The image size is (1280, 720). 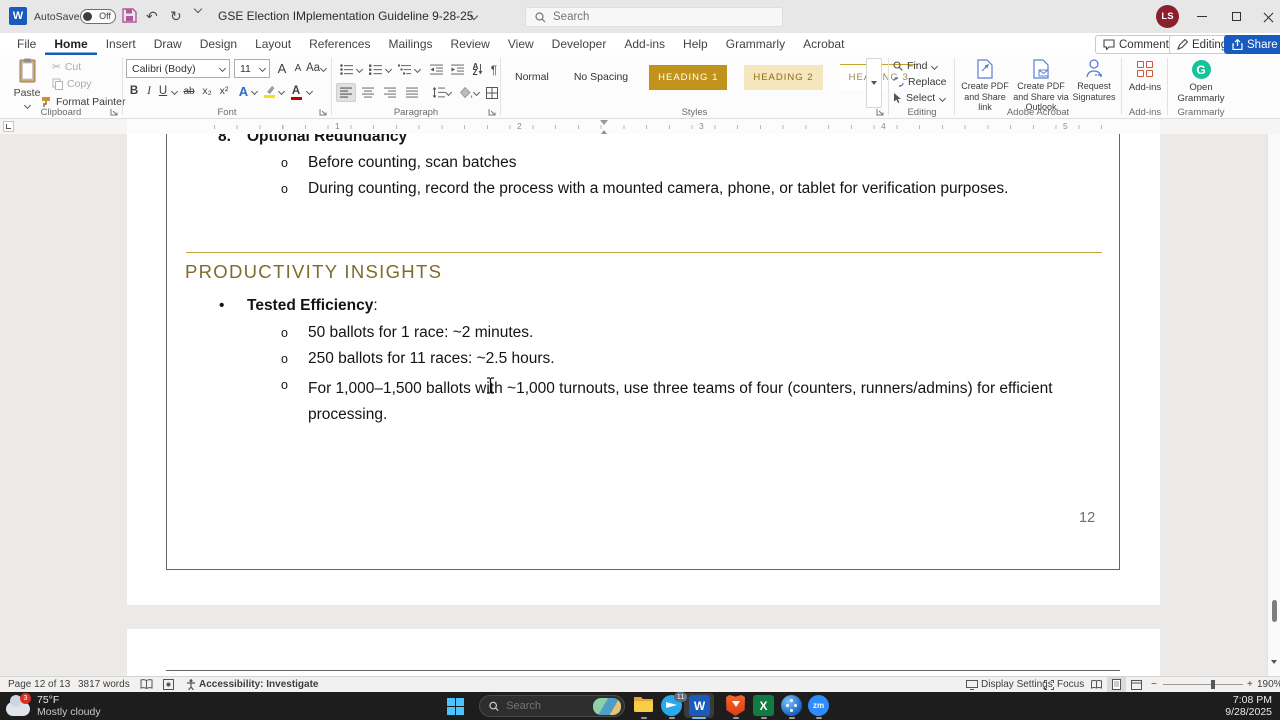 What do you see at coordinates (359, 69) in the screenshot?
I see `bullets-chevron-icon` at bounding box center [359, 69].